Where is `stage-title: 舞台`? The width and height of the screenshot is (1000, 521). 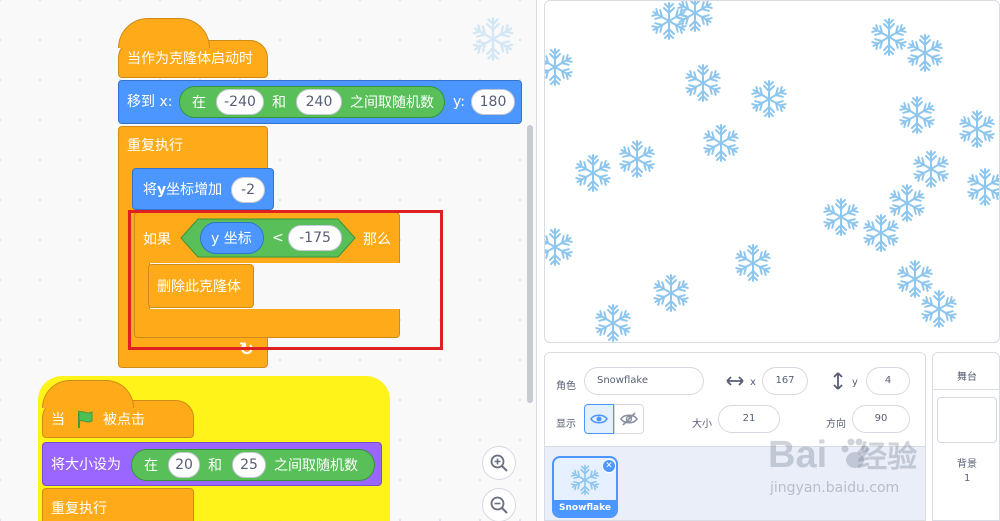
stage-title: 舞台 is located at coordinates (967, 377).